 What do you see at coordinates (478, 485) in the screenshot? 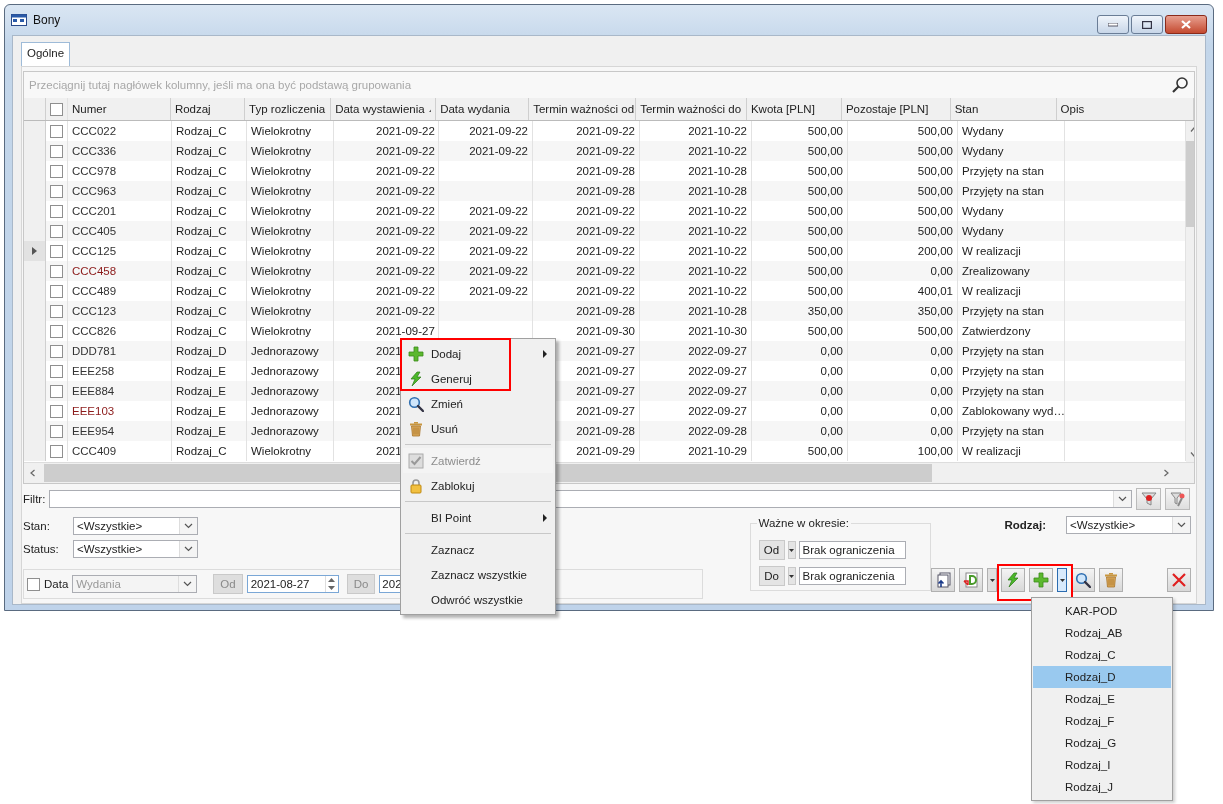
I see `menu-item: Zablokuj` at bounding box center [478, 485].